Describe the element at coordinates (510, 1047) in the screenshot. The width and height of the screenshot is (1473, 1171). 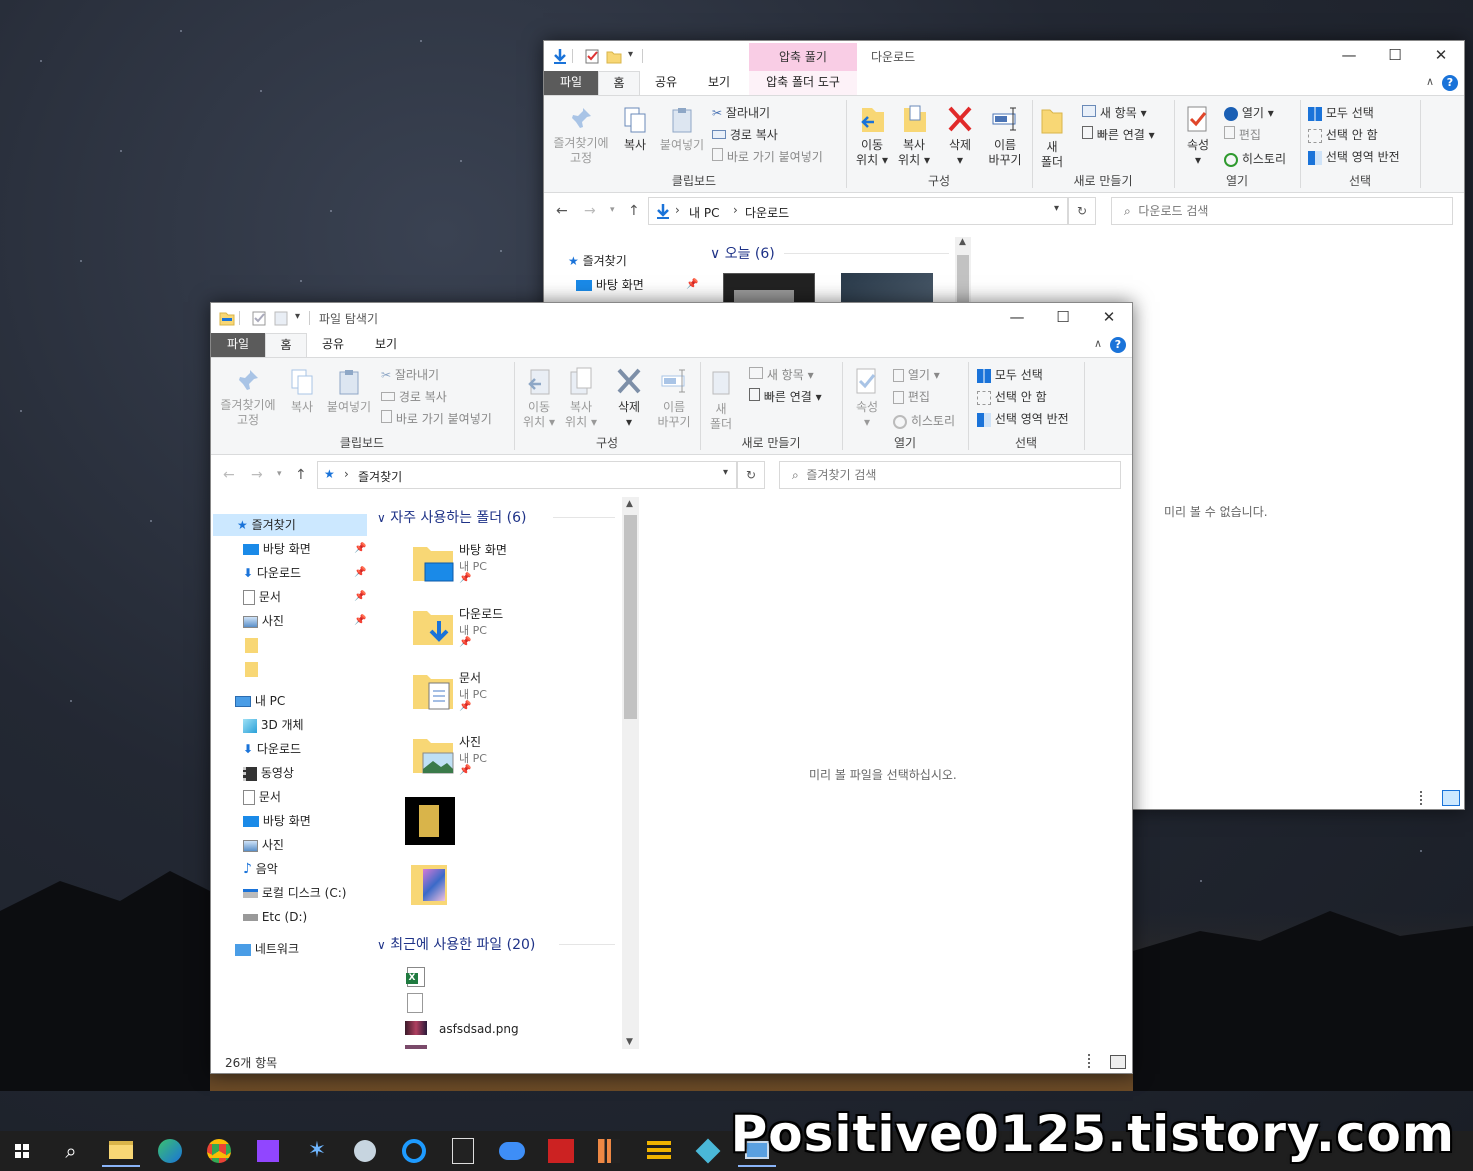
I see `recent-file-row` at that location.